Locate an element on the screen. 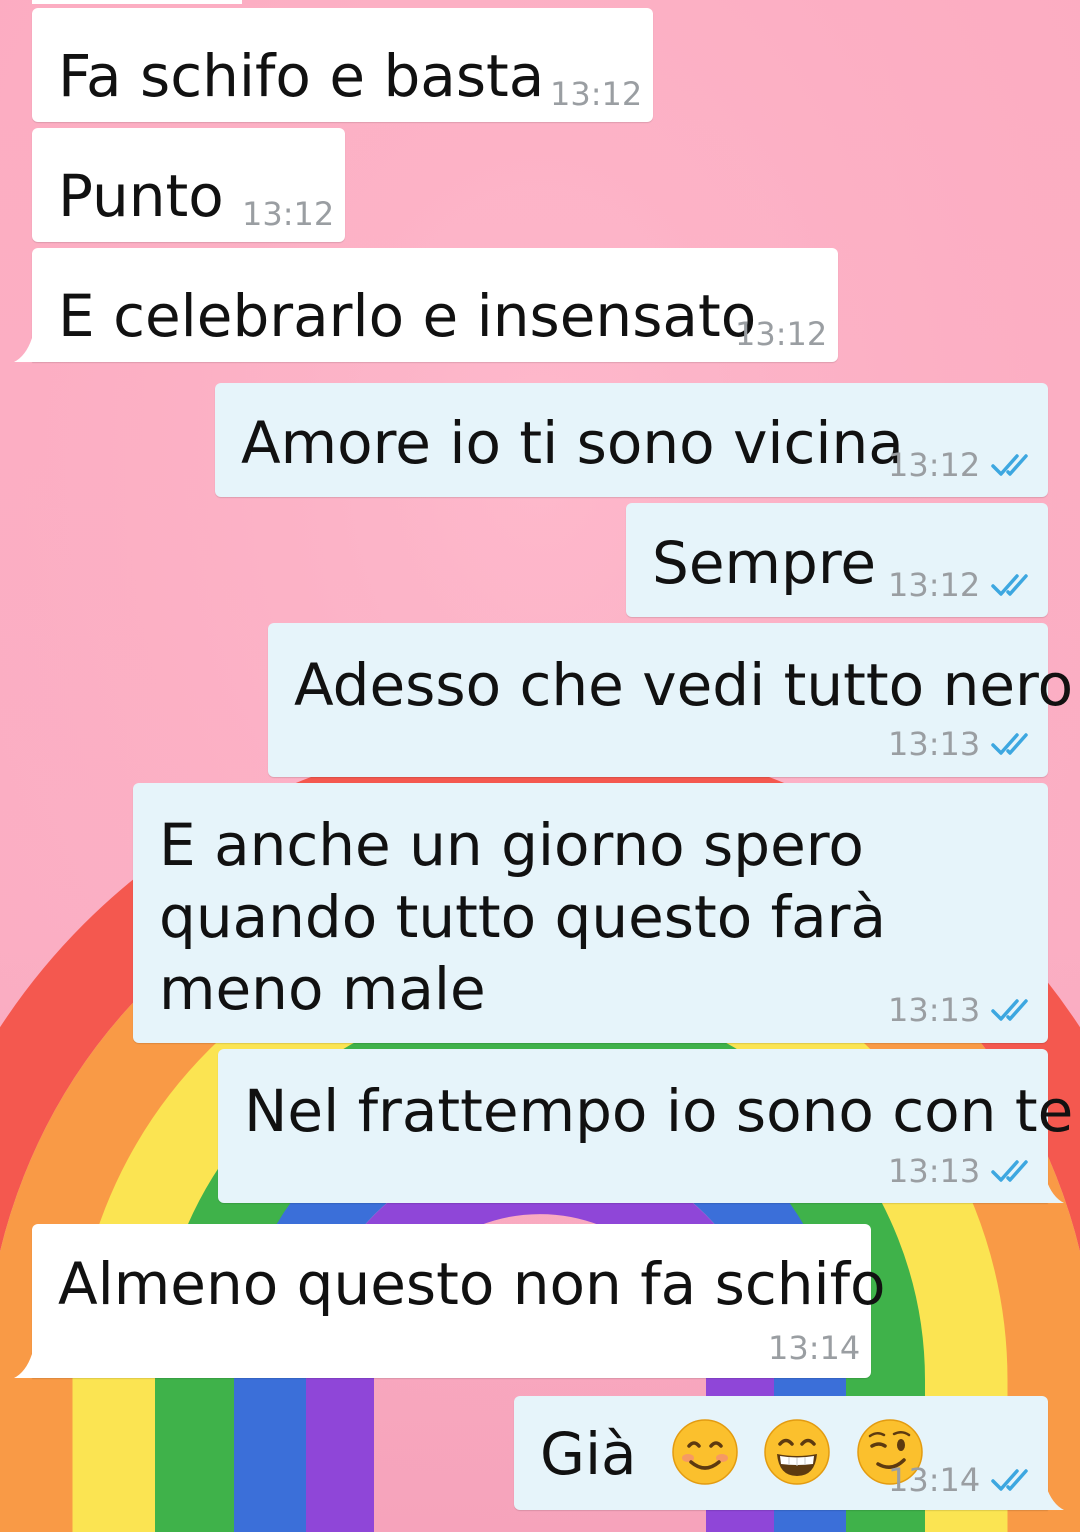  message-text: Almeno questo non fa schifo is located at coordinates (472, 1284).